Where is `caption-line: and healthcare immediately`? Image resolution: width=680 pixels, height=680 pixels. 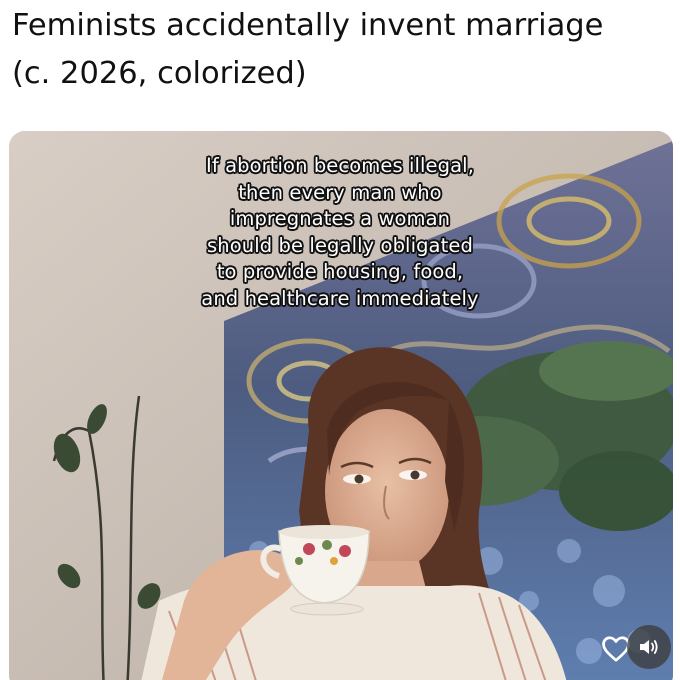
caption-line: and healthcare immediately is located at coordinates (340, 298).